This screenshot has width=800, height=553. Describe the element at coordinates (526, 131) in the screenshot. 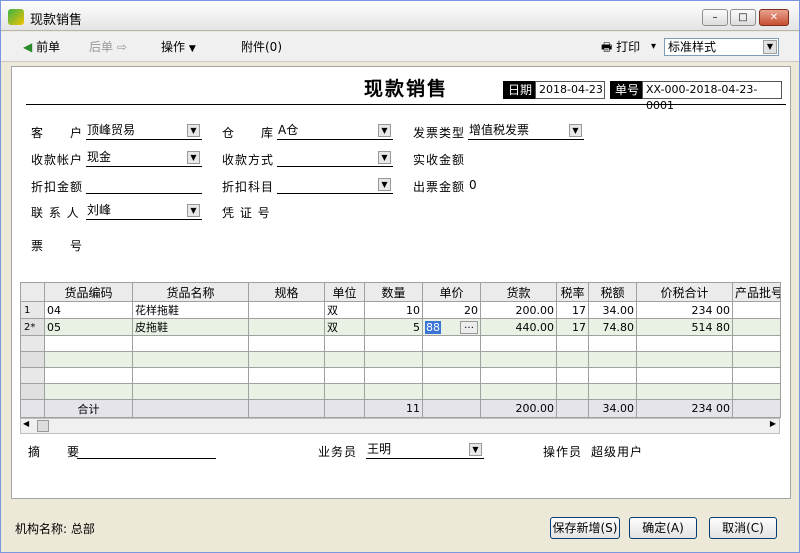

I see `invoice-type-field: 增值税发票 ▼` at that location.